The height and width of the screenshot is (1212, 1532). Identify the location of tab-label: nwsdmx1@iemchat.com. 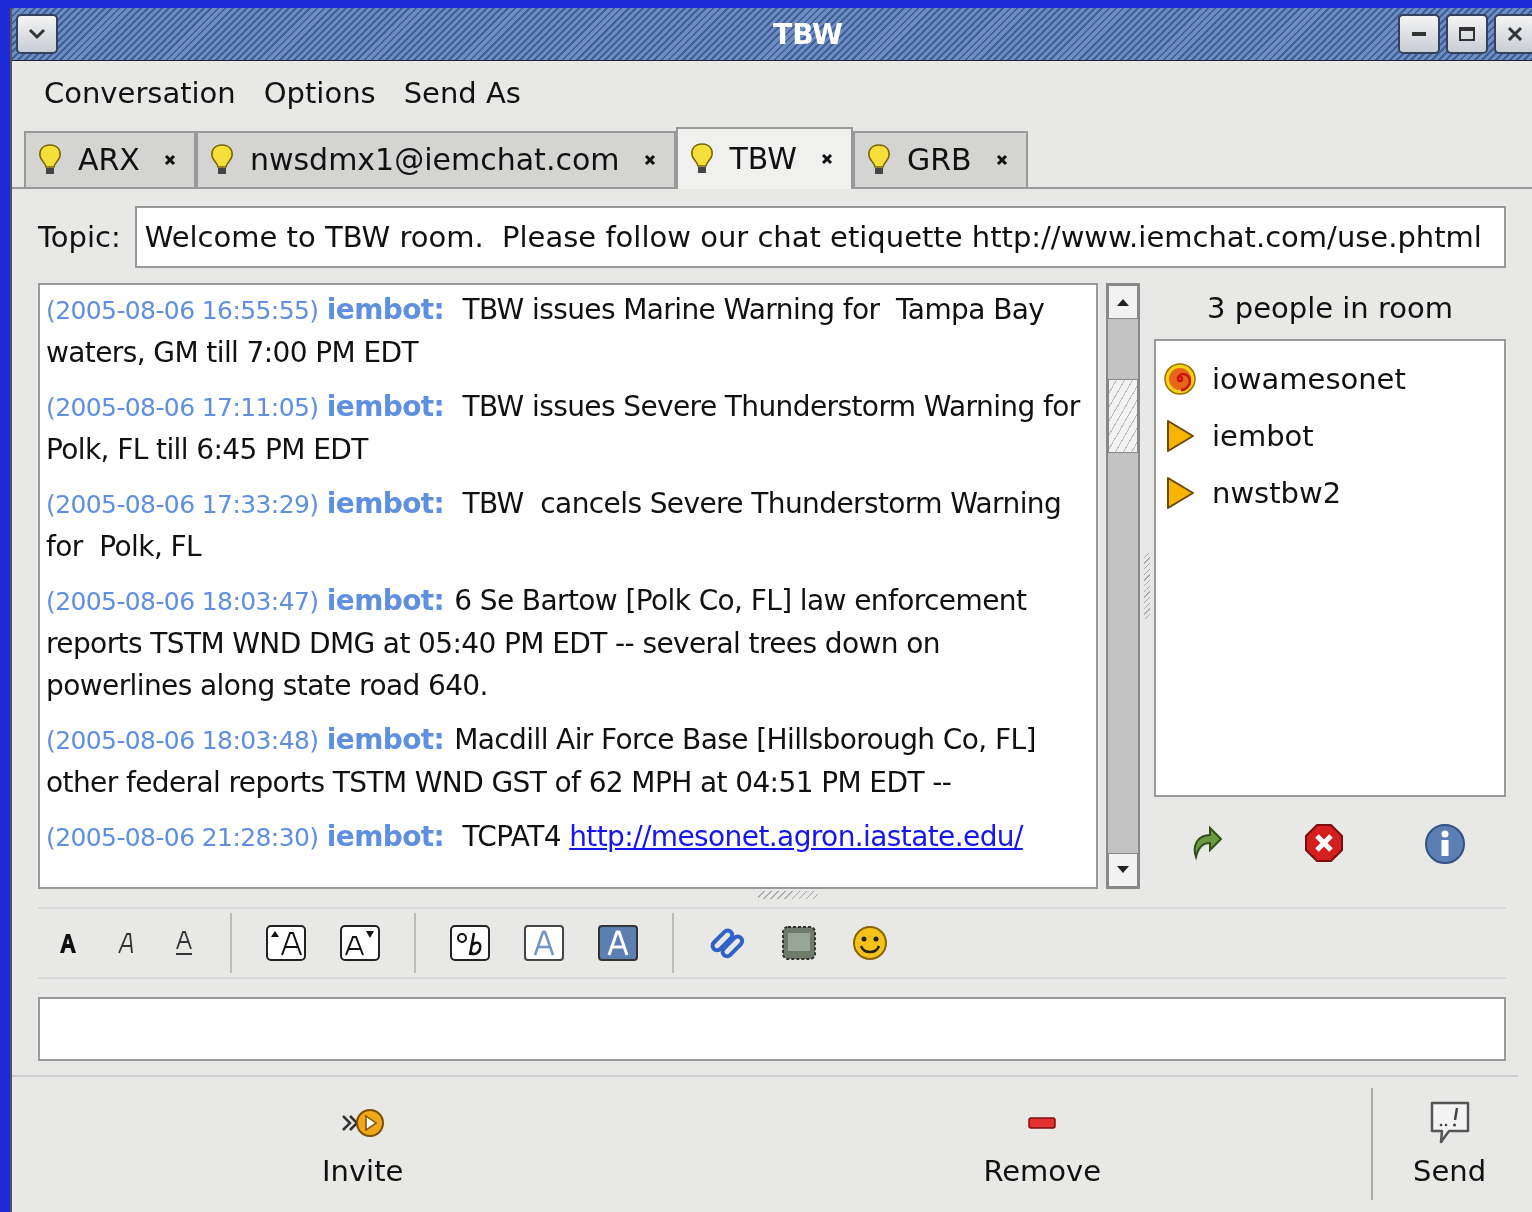
(434, 160).